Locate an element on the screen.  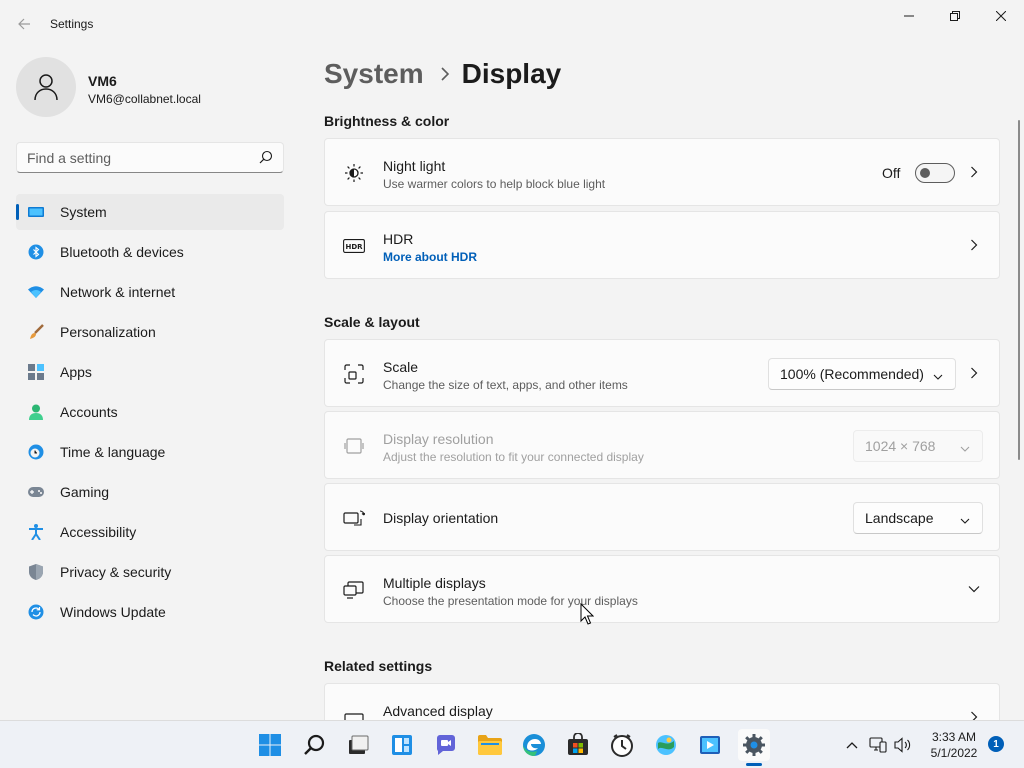
title-bar: Settings is located at coordinates (512, 24).